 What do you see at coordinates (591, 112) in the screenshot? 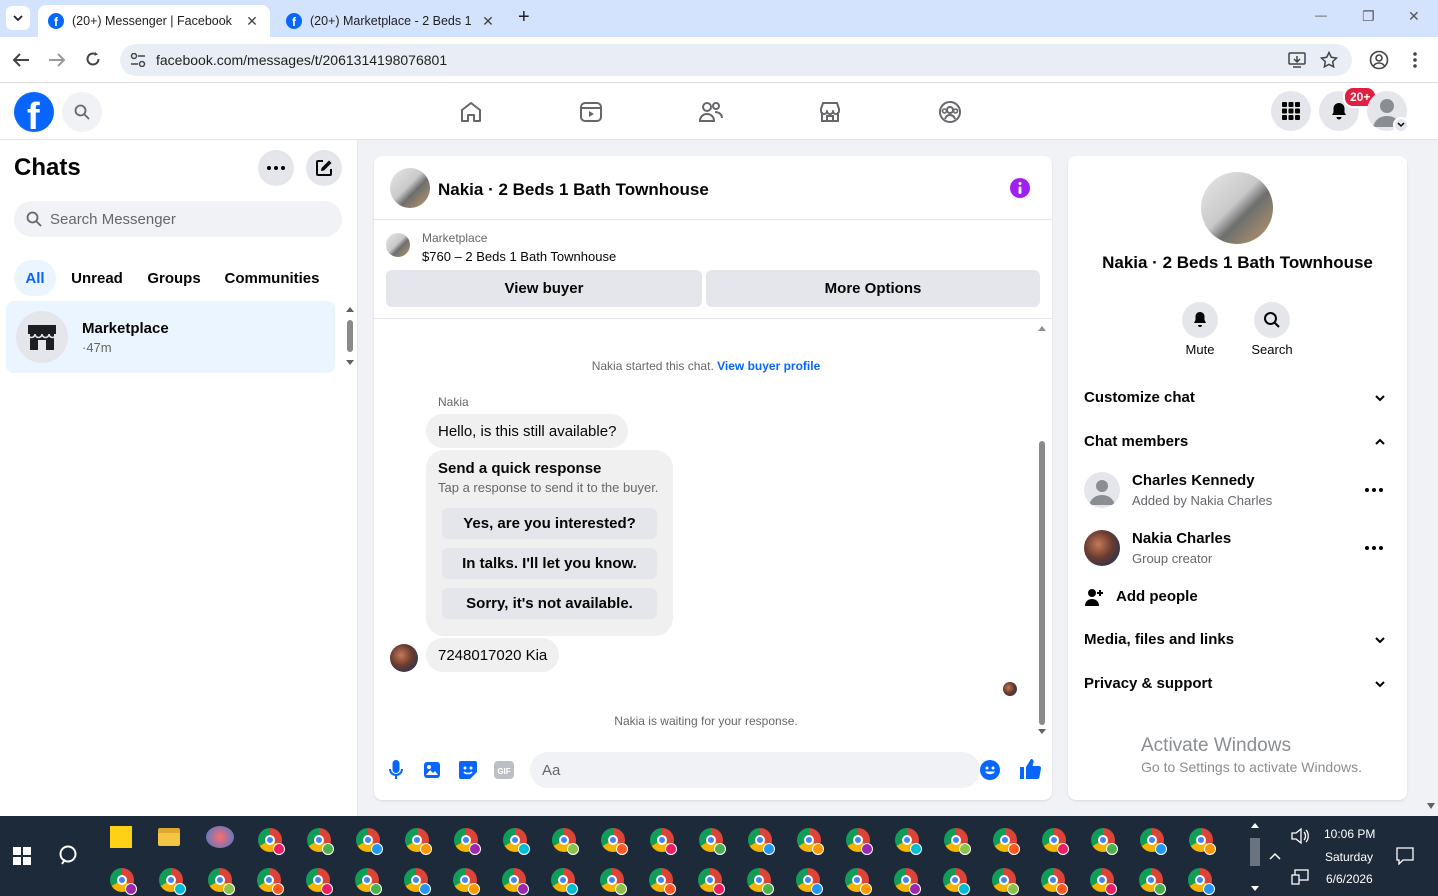
I see `video-icon` at bounding box center [591, 112].